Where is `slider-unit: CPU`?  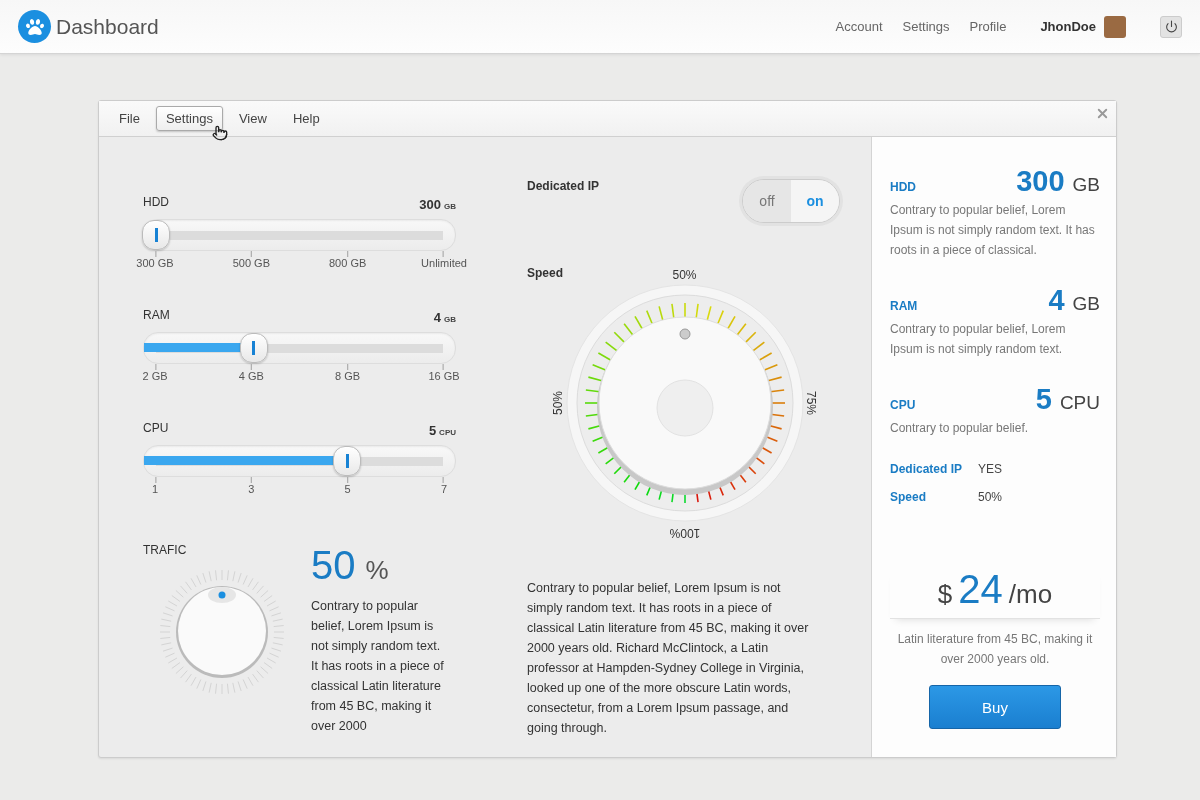
slider-unit: CPU is located at coordinates (447, 432).